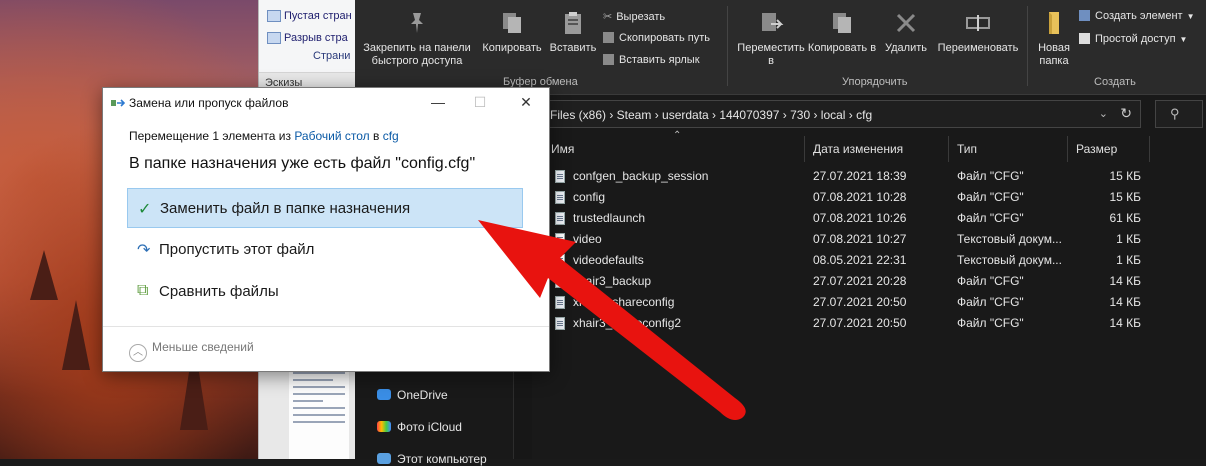 This screenshot has width=1206, height=466. Describe the element at coordinates (325, 292) in the screenshot. I see `compare-files-option: ⧉ Сравнить файлы` at that location.